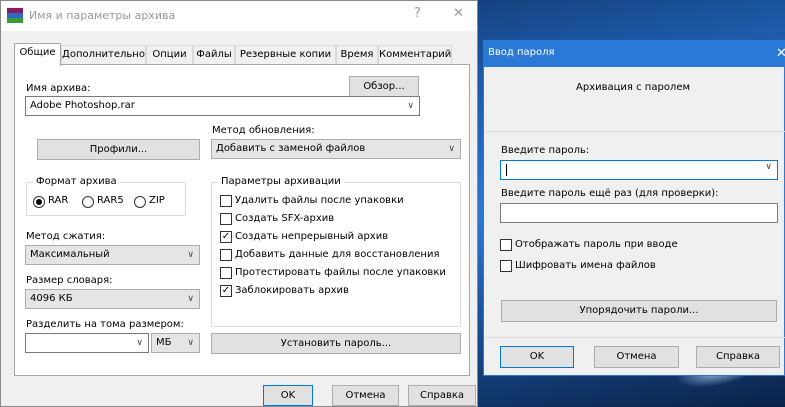 The width and height of the screenshot is (785, 407). What do you see at coordinates (226, 291) in the screenshot?
I see `lock-archive-checkbox: ✓` at bounding box center [226, 291].